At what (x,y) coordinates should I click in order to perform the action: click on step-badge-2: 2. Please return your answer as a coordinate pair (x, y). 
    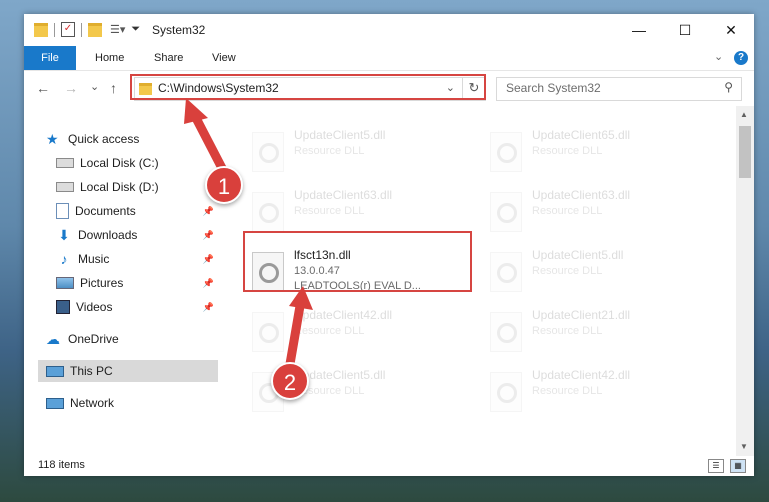
    Looking at the image, I should click on (290, 381).